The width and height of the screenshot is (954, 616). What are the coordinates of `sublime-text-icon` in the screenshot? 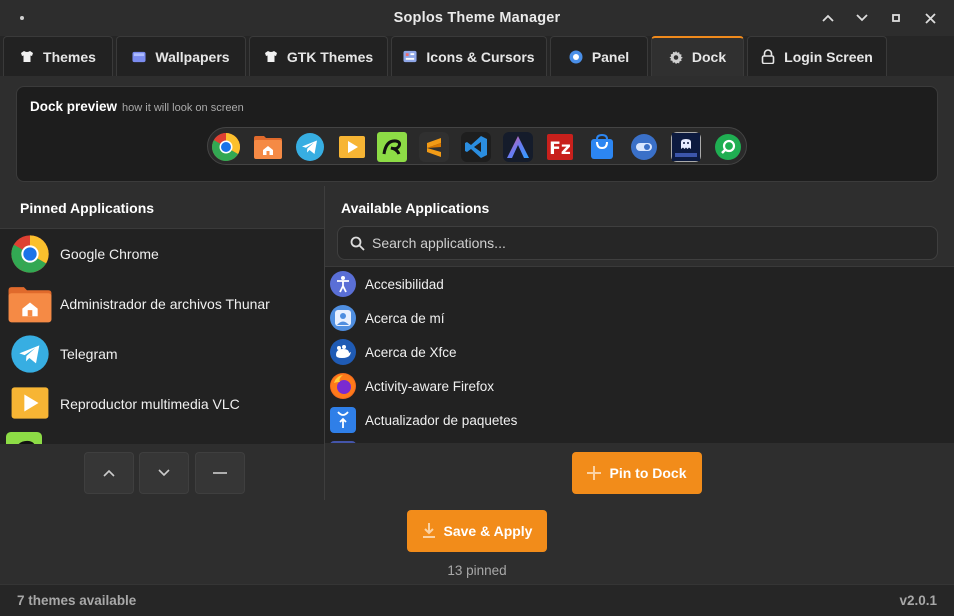 It's located at (434, 147).